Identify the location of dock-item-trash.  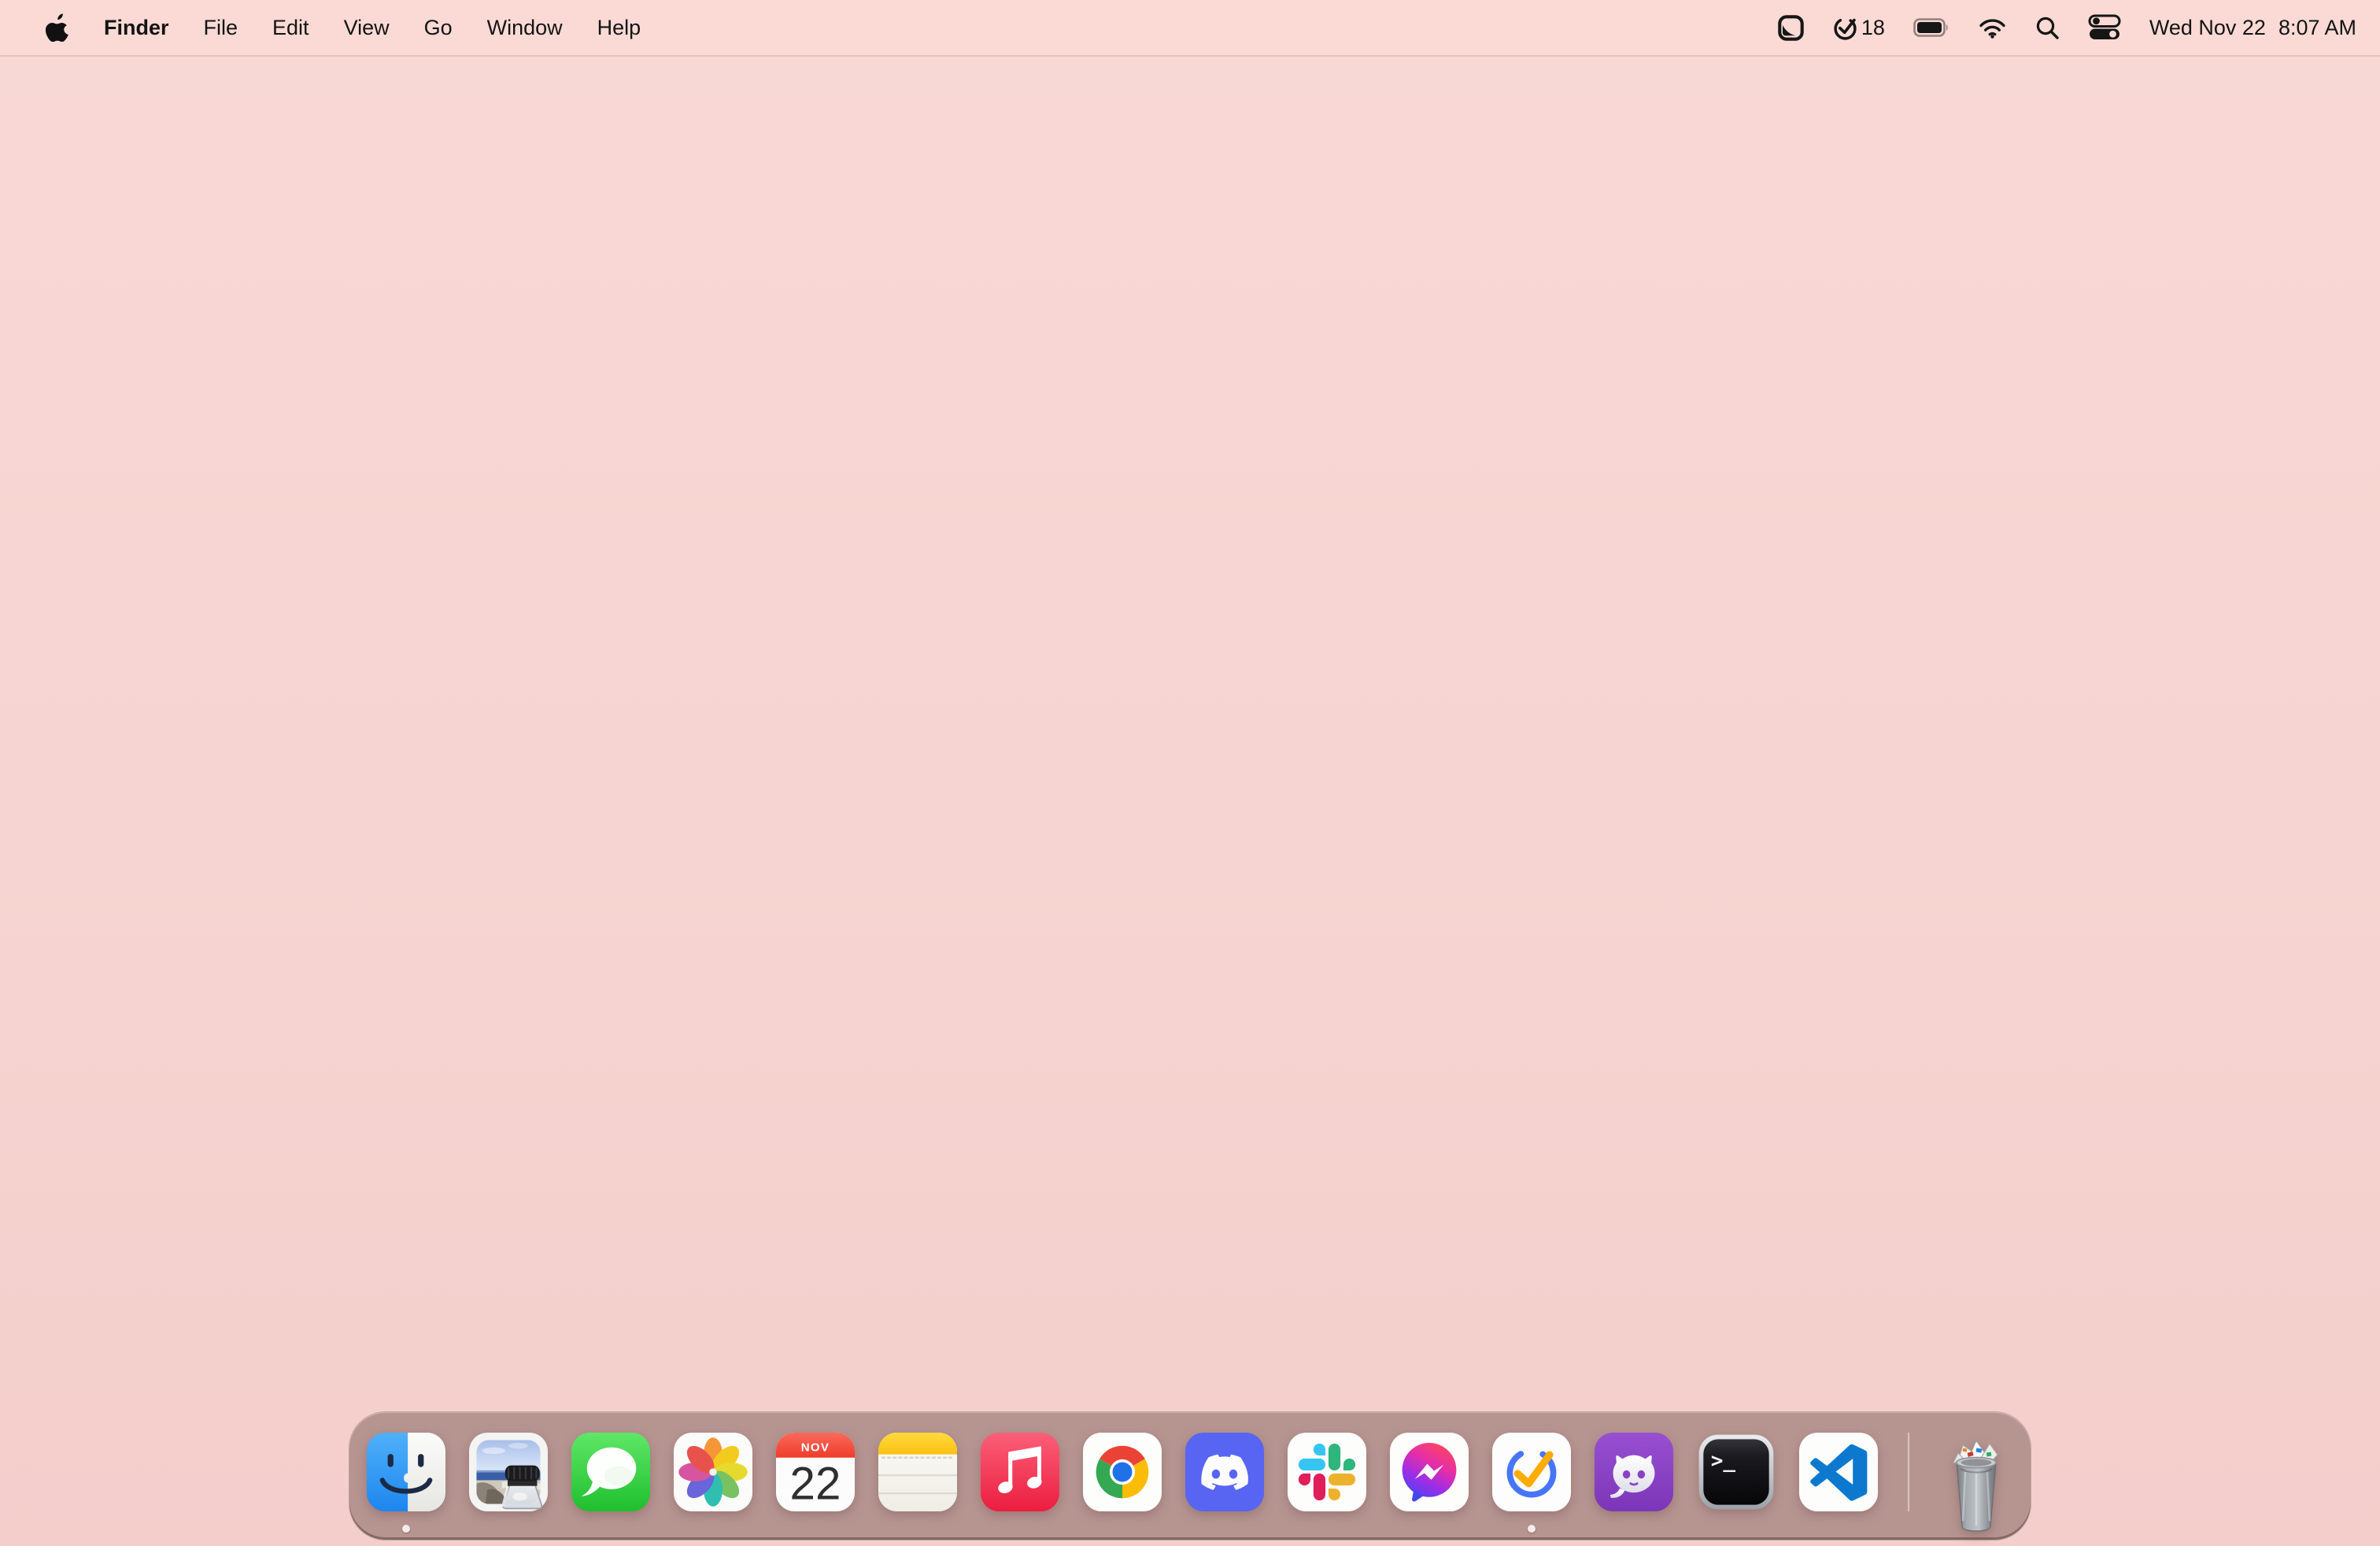
(1976, 1482).